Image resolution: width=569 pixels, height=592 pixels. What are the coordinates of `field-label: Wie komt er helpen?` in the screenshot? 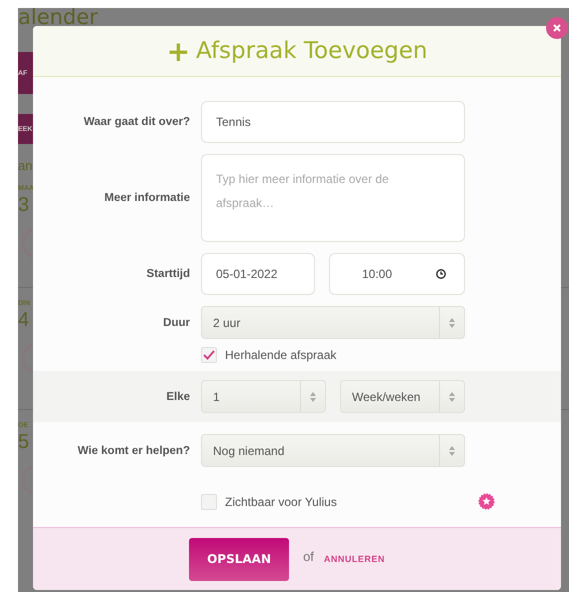 It's located at (133, 450).